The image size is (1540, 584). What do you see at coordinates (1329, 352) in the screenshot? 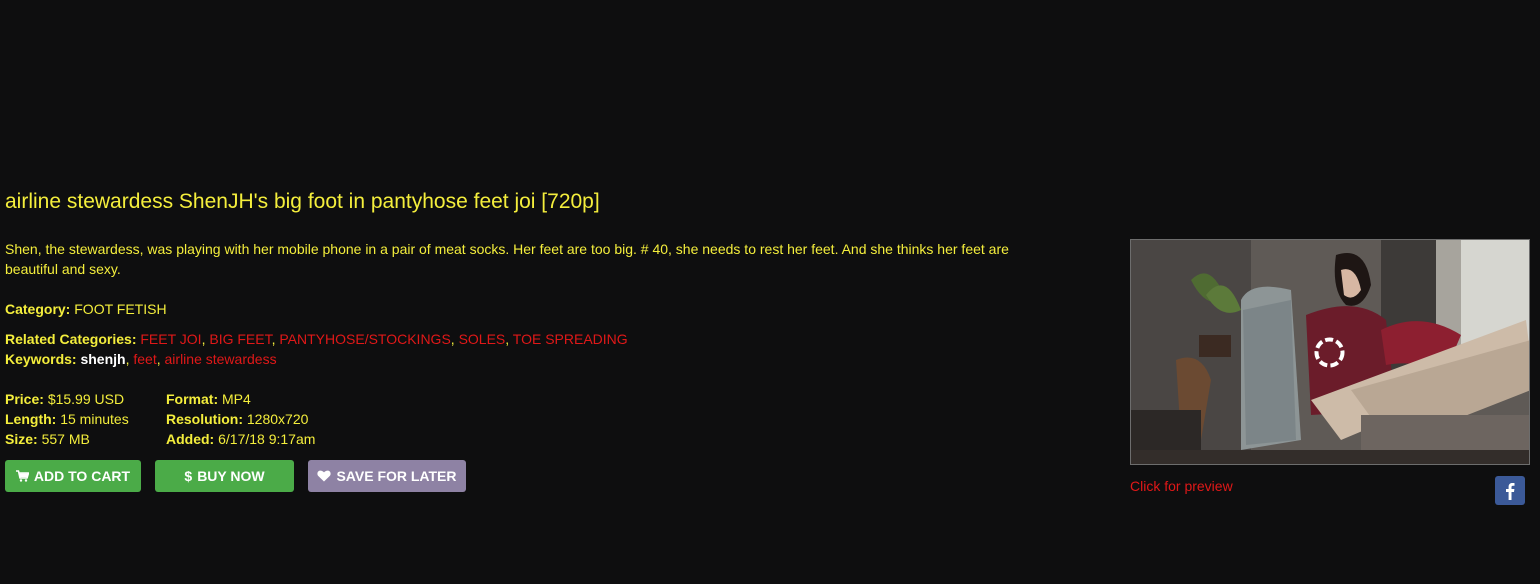
I see `loading-spinner-icon` at bounding box center [1329, 352].